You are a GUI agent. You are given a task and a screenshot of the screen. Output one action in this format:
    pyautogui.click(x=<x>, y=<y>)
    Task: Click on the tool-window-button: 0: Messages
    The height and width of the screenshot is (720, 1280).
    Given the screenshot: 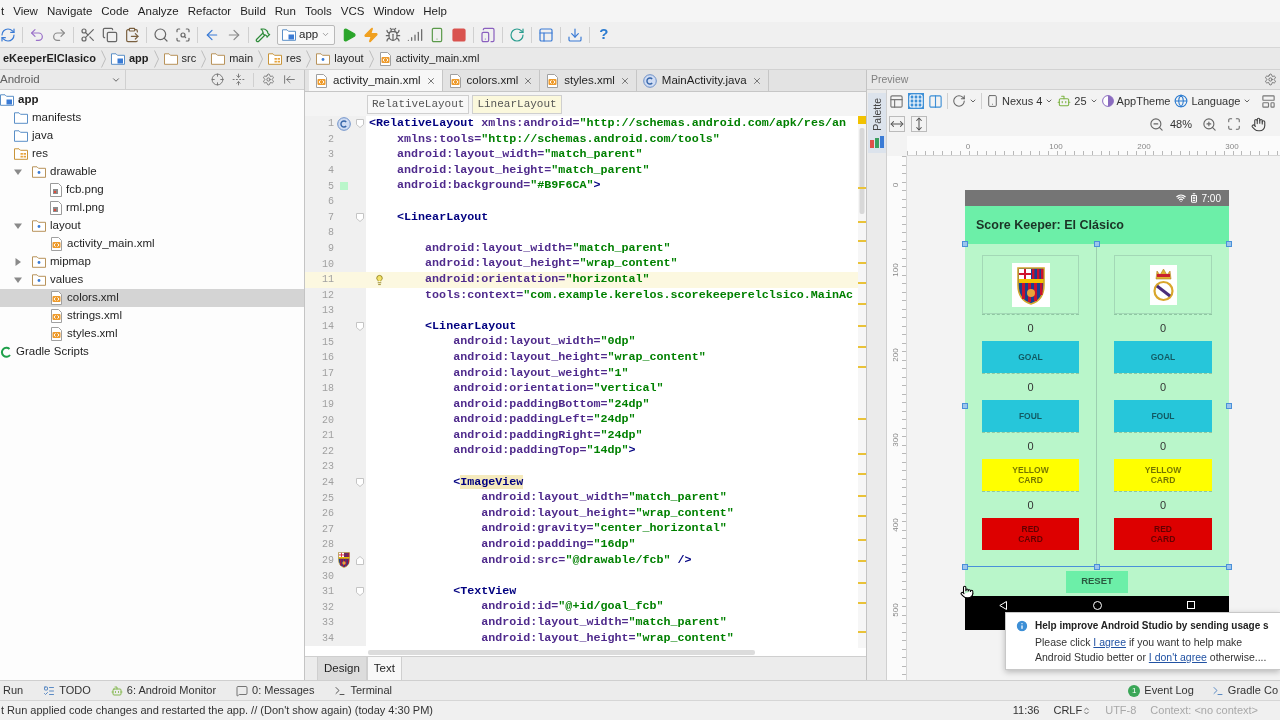 What is the action you would take?
    pyautogui.click(x=275, y=690)
    